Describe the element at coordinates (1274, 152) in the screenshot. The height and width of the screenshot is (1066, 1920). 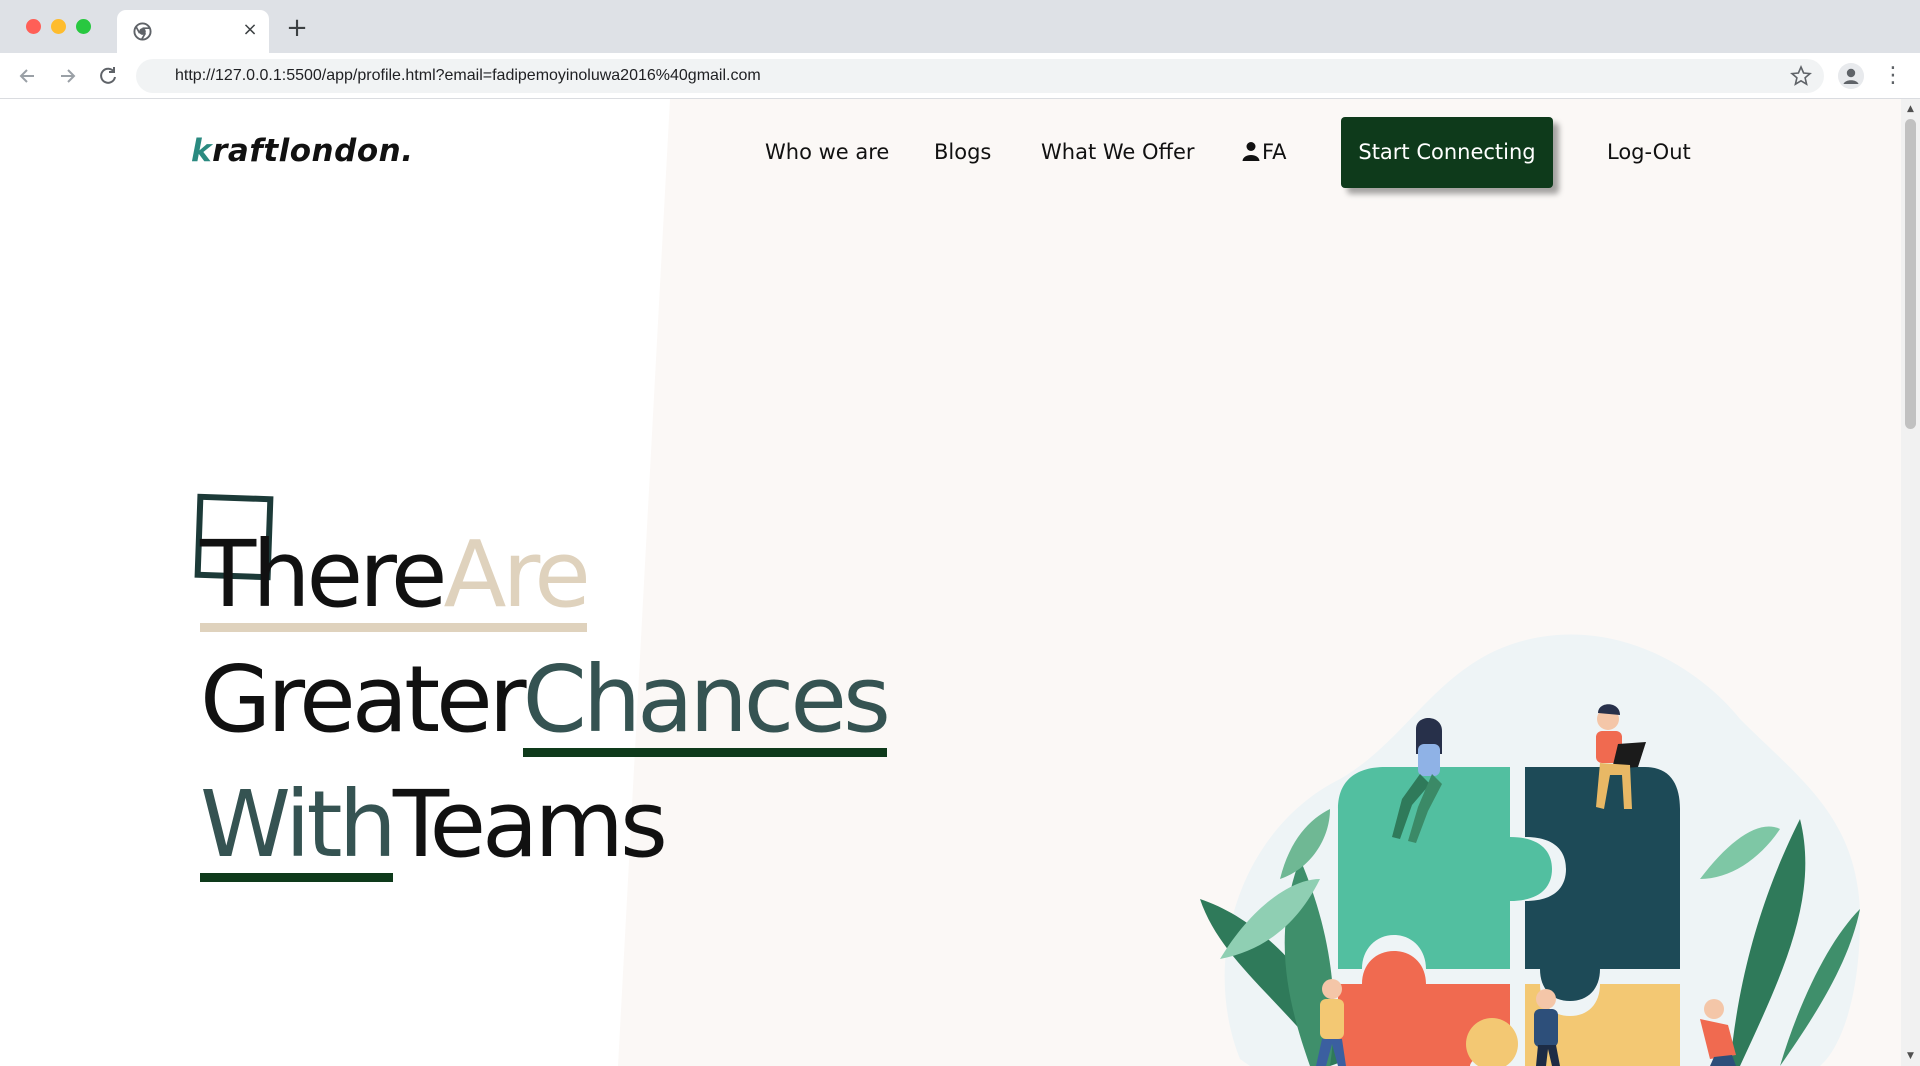
I see `user-initials: FA` at that location.